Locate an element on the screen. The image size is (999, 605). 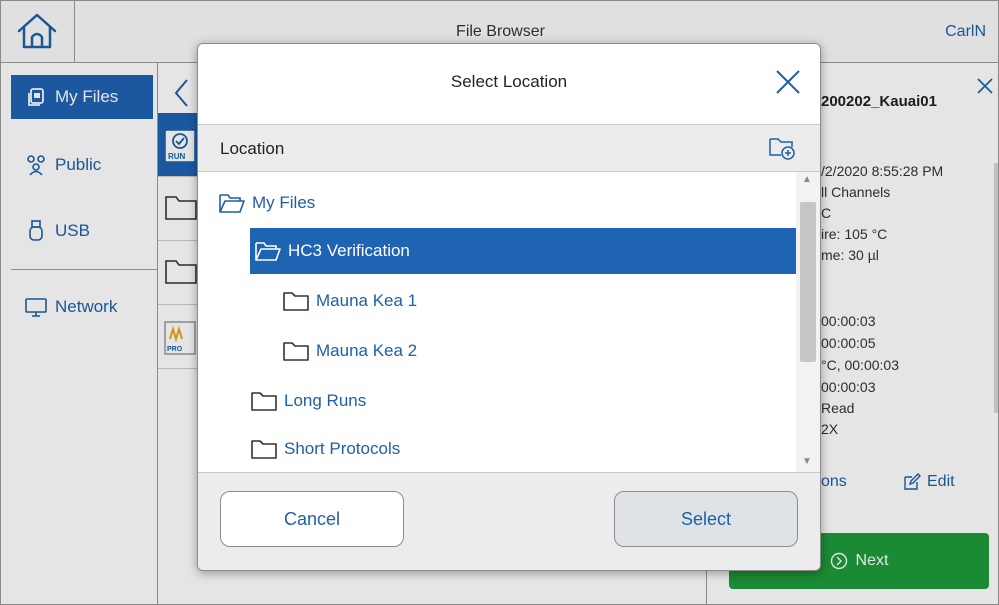
tree-item-mauna-kea-1: Mauna Kea 1 is located at coordinates (532, 301).